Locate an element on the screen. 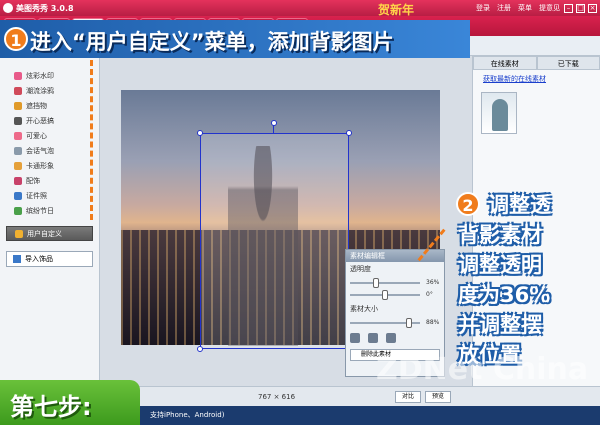 Image resolution: width=600 pixels, height=425 pixels. rotate-handle is located at coordinates (274, 123).